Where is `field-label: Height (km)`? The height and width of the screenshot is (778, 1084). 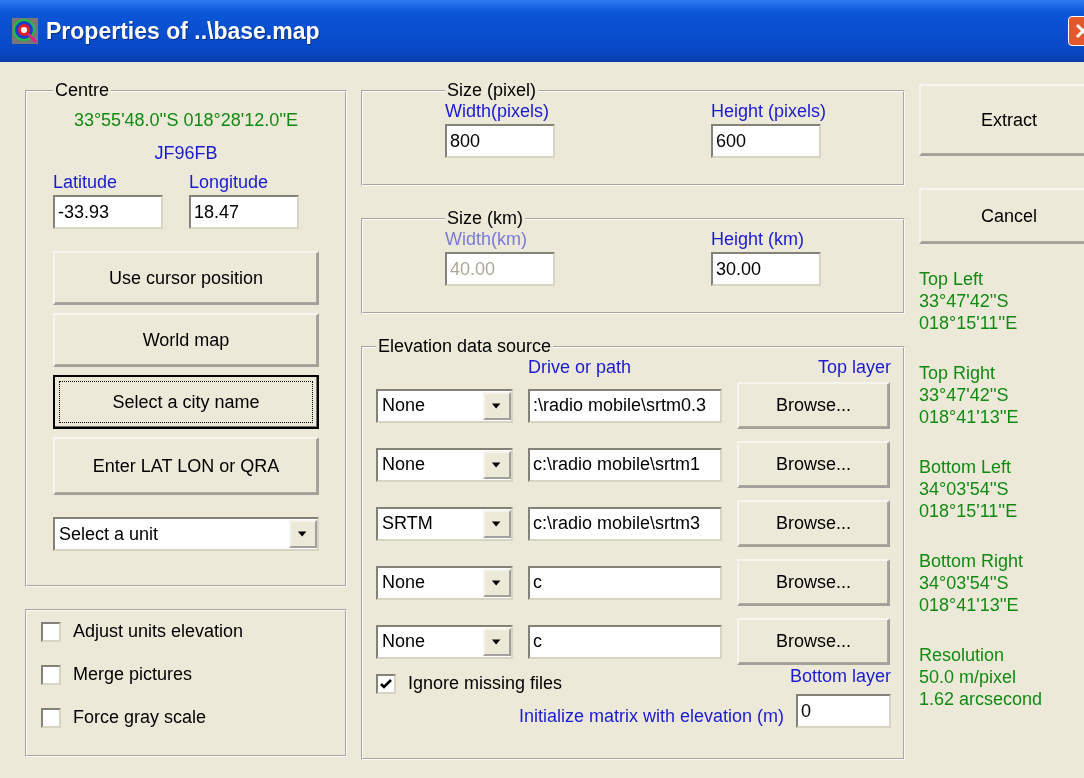 field-label: Height (km) is located at coordinates (758, 239).